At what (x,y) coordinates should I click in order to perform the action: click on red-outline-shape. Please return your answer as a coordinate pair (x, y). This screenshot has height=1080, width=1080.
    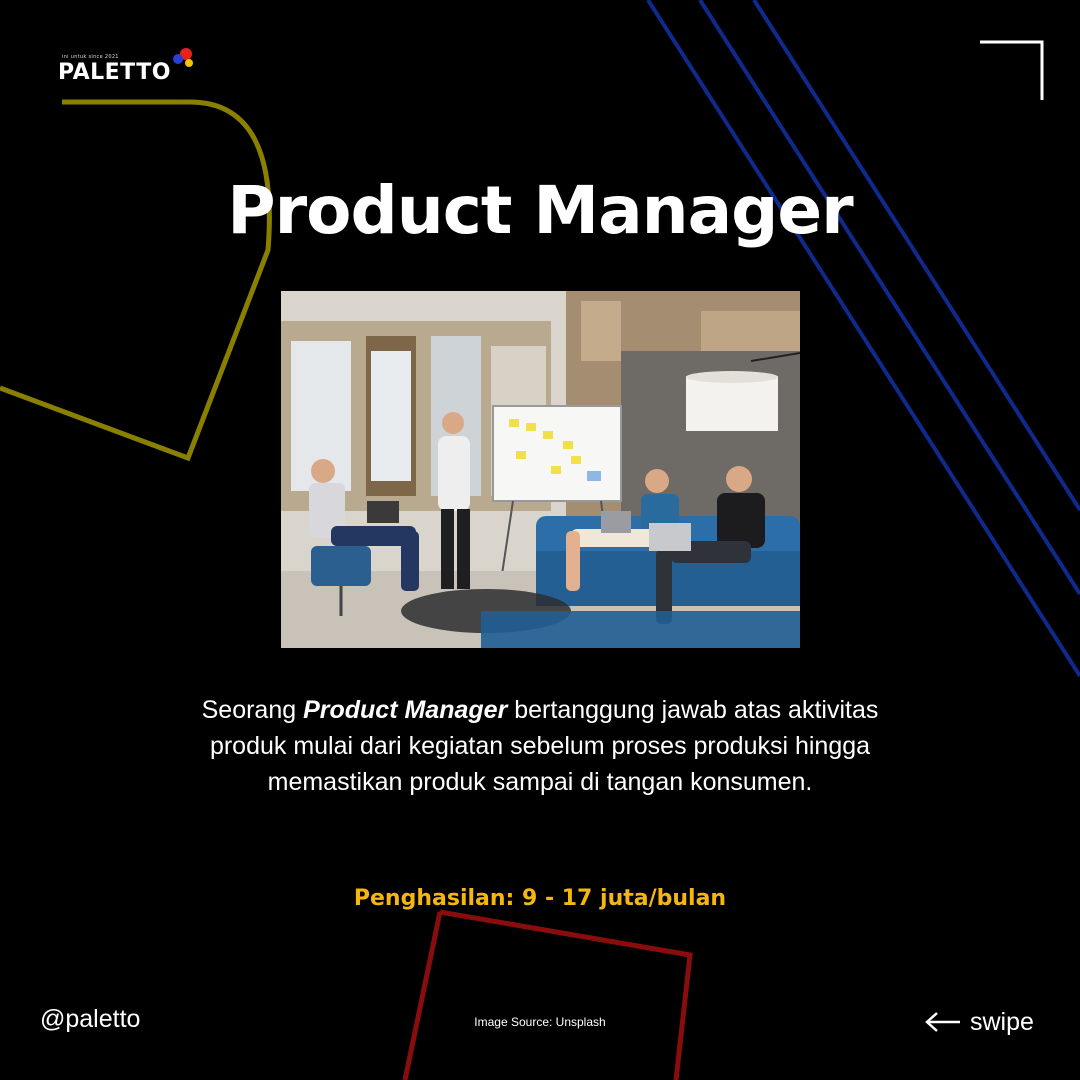
    Looking at the image, I should click on (547, 994).